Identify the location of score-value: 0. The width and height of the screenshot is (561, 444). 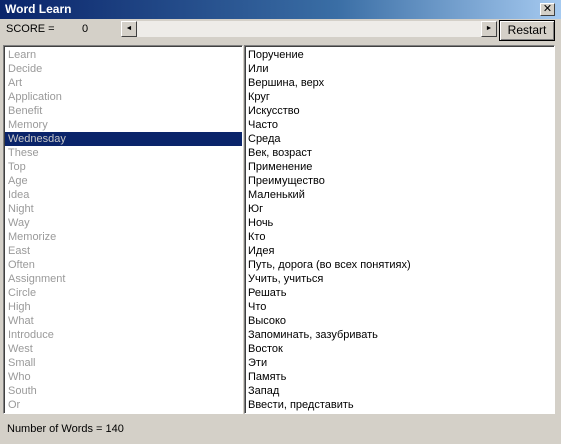
(85, 29).